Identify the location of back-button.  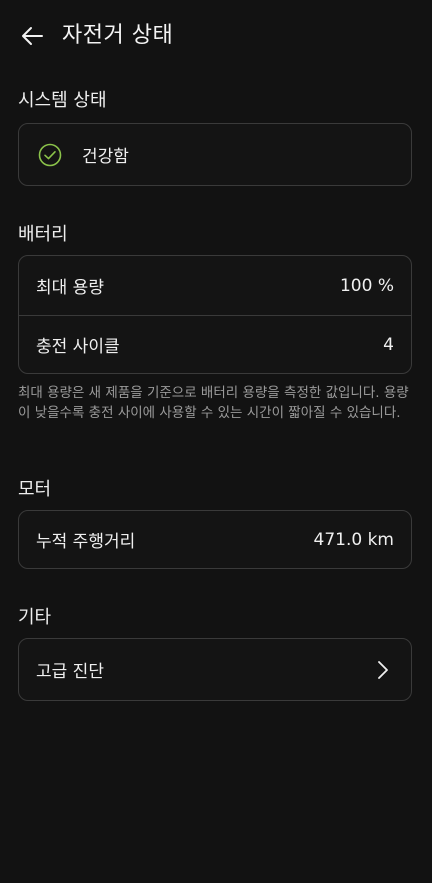
(32, 36).